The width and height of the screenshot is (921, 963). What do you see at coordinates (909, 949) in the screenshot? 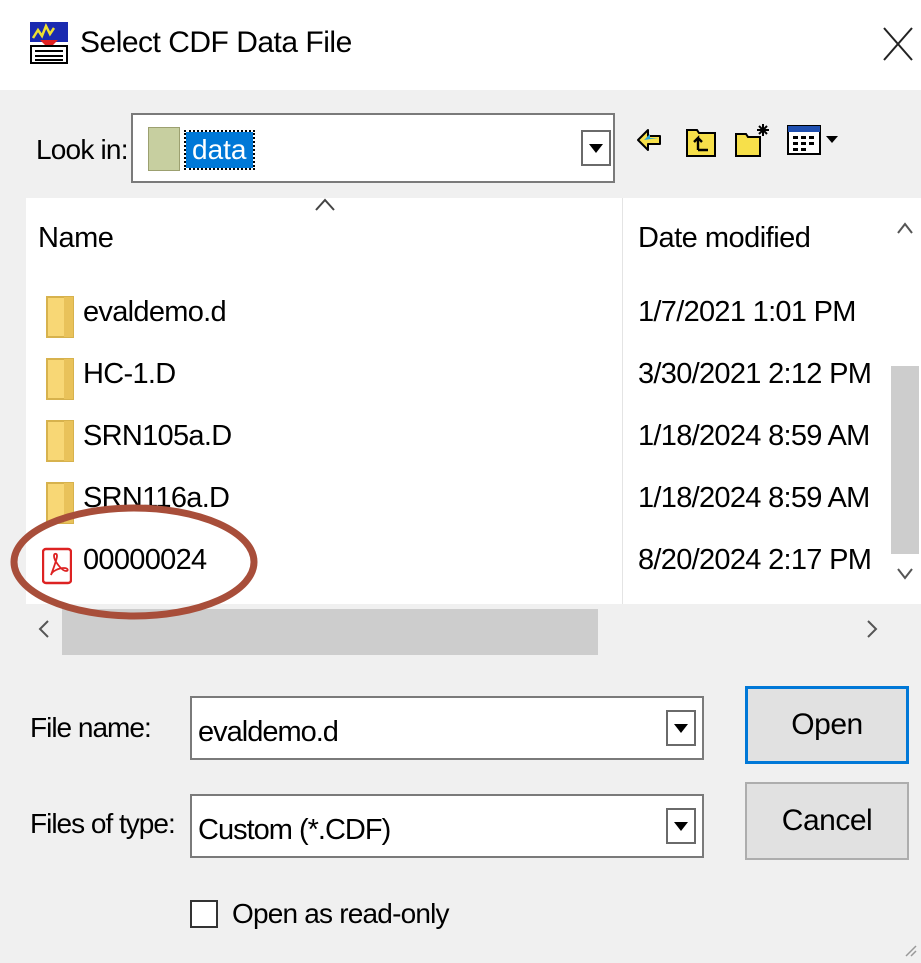
I see `resize-grip-icon` at bounding box center [909, 949].